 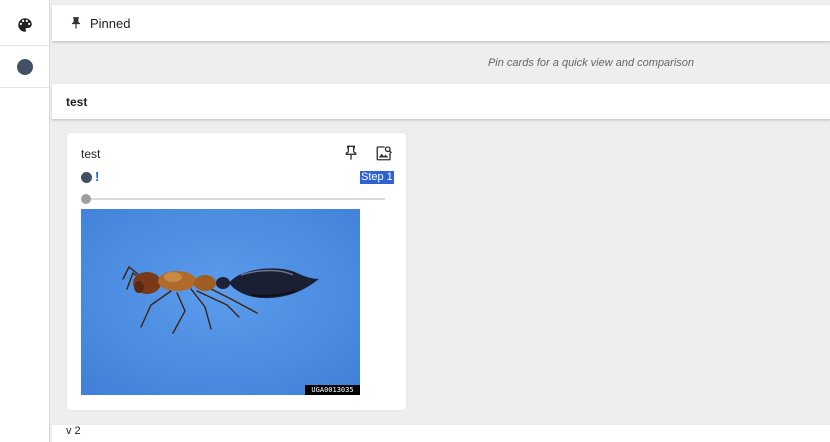 I want to click on pin-card-button, so click(x=351, y=153).